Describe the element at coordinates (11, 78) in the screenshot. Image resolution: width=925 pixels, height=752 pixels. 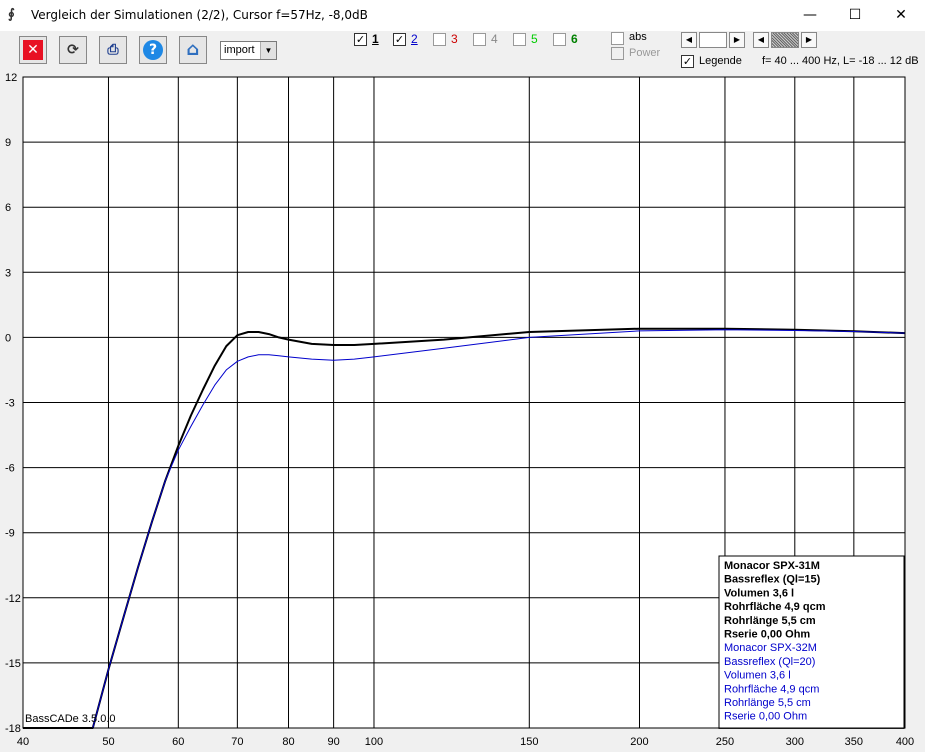
I see `y-tick-label: 12` at that location.